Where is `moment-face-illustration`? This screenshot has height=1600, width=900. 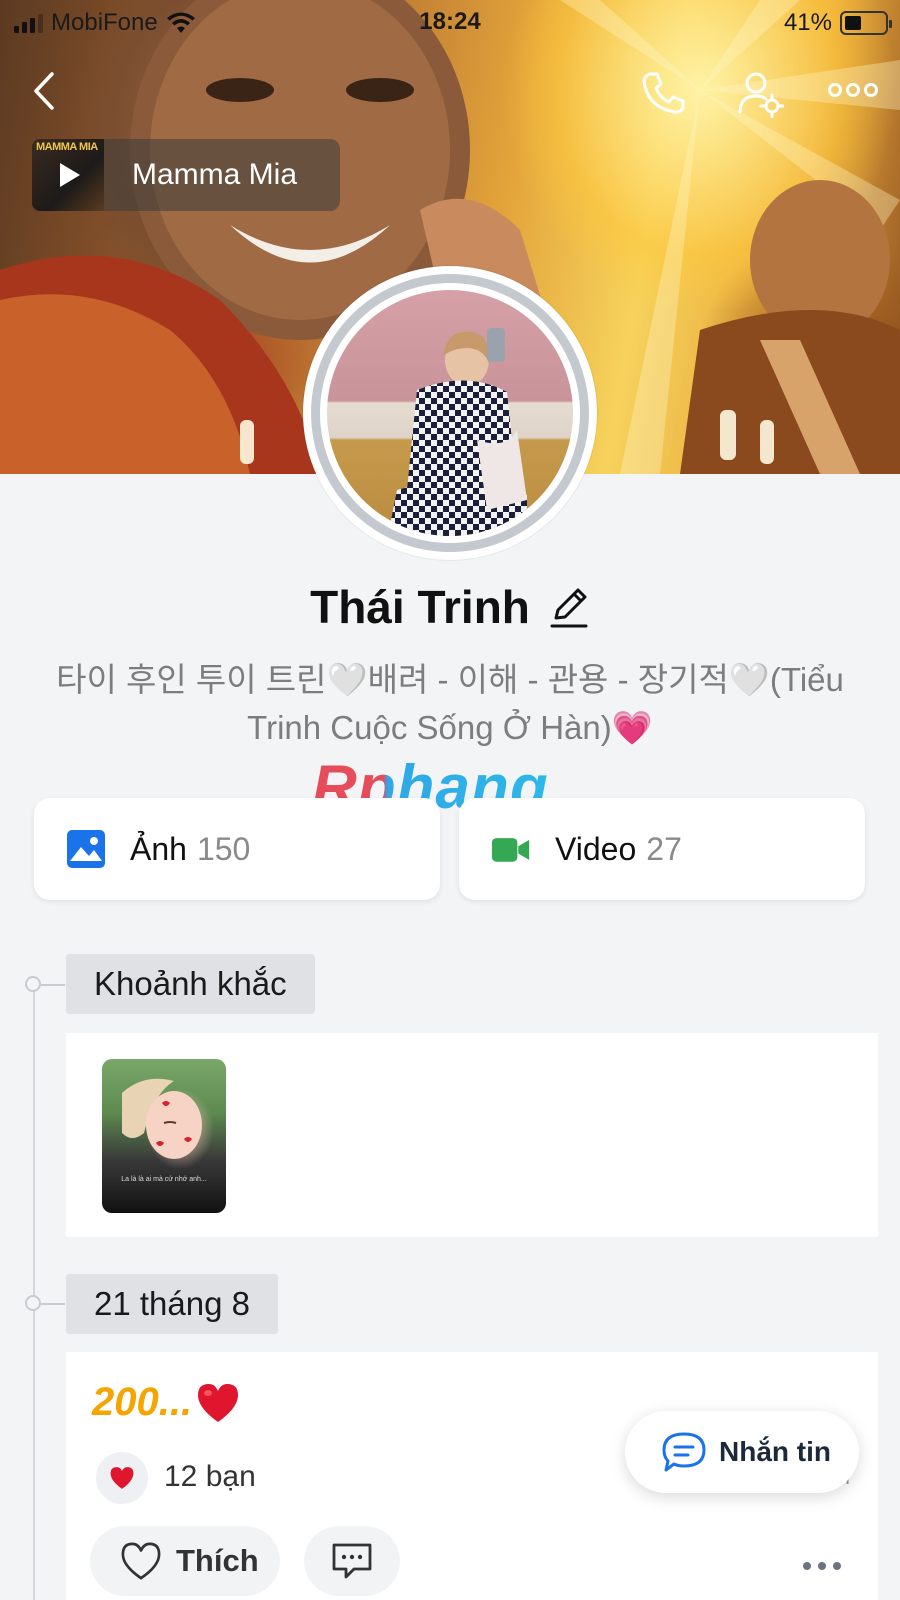 moment-face-illustration is located at coordinates (162, 1118).